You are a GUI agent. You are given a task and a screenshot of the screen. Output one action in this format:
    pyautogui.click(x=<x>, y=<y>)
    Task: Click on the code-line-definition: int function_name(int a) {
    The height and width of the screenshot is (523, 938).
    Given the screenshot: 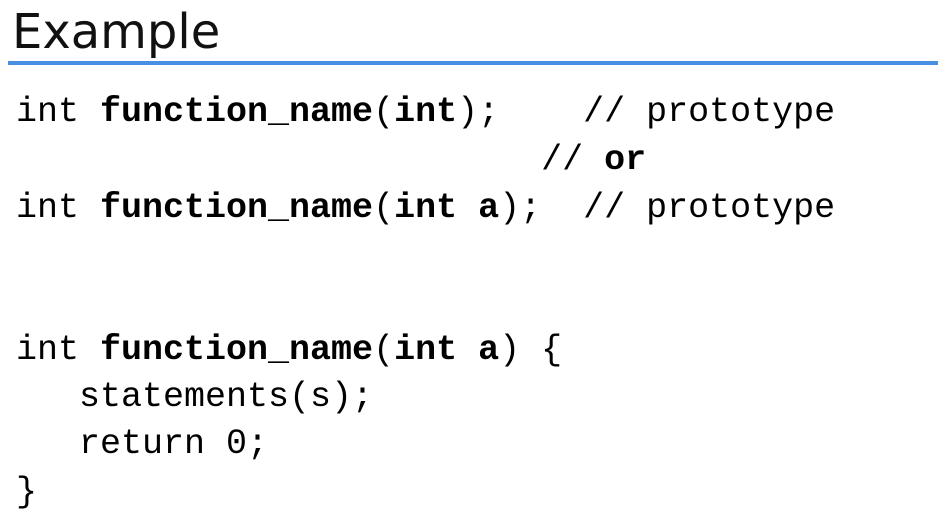 What is the action you would take?
    pyautogui.click(x=289, y=350)
    